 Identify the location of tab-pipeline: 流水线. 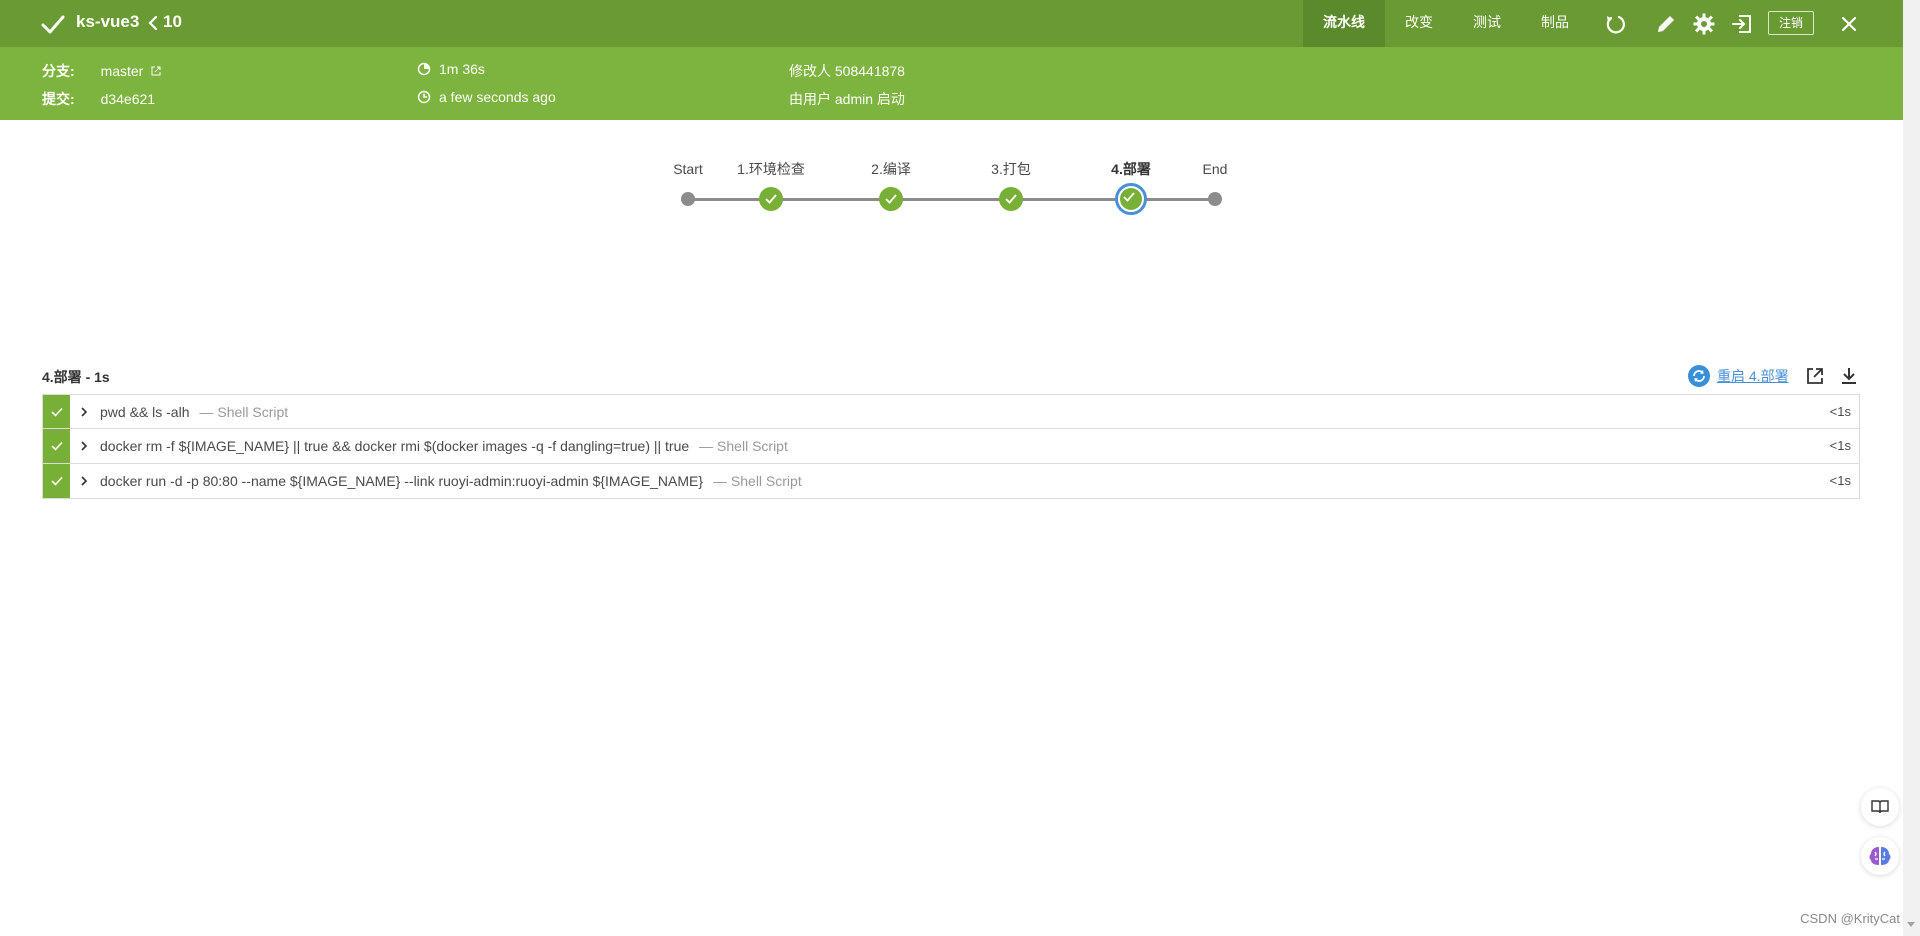
(1344, 23).